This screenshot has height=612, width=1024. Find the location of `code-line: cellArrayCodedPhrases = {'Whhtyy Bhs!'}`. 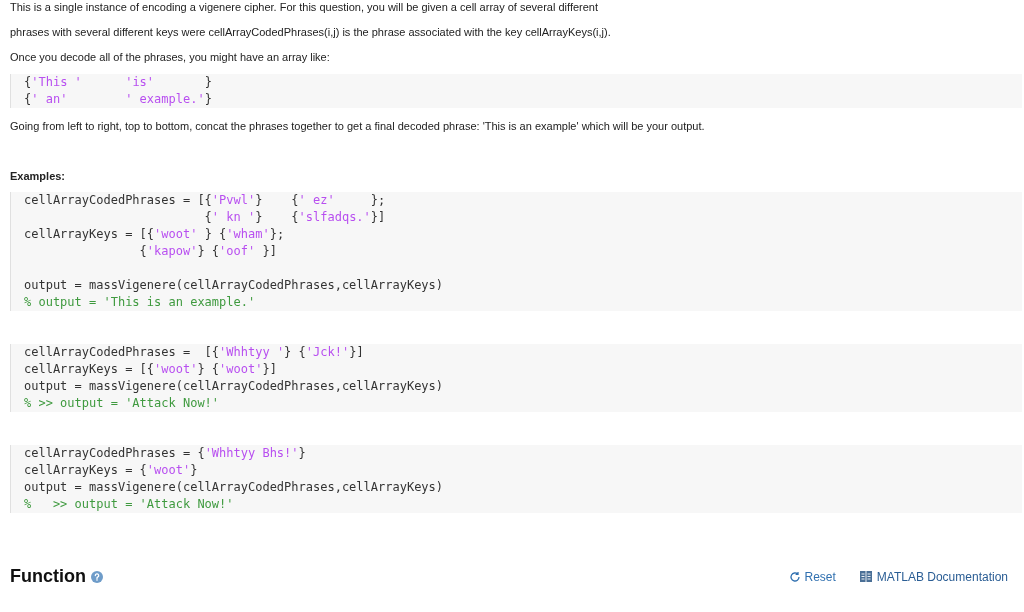

code-line: cellArrayCodedPhrases = {'Whhtyy Bhs!'} is located at coordinates (165, 453).